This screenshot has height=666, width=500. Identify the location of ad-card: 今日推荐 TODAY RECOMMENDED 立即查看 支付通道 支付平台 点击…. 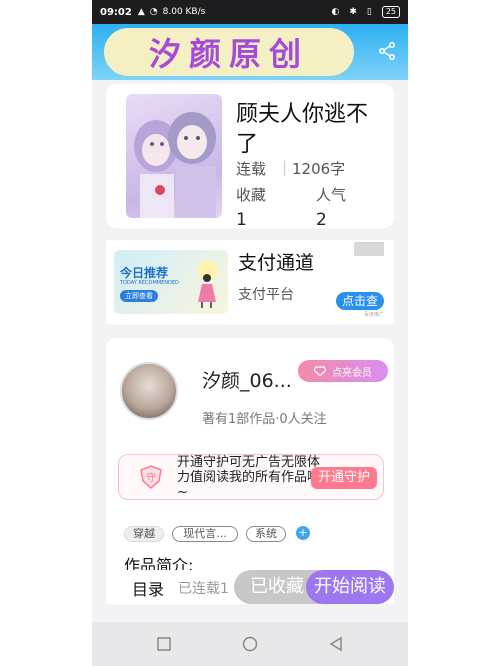
(250, 282).